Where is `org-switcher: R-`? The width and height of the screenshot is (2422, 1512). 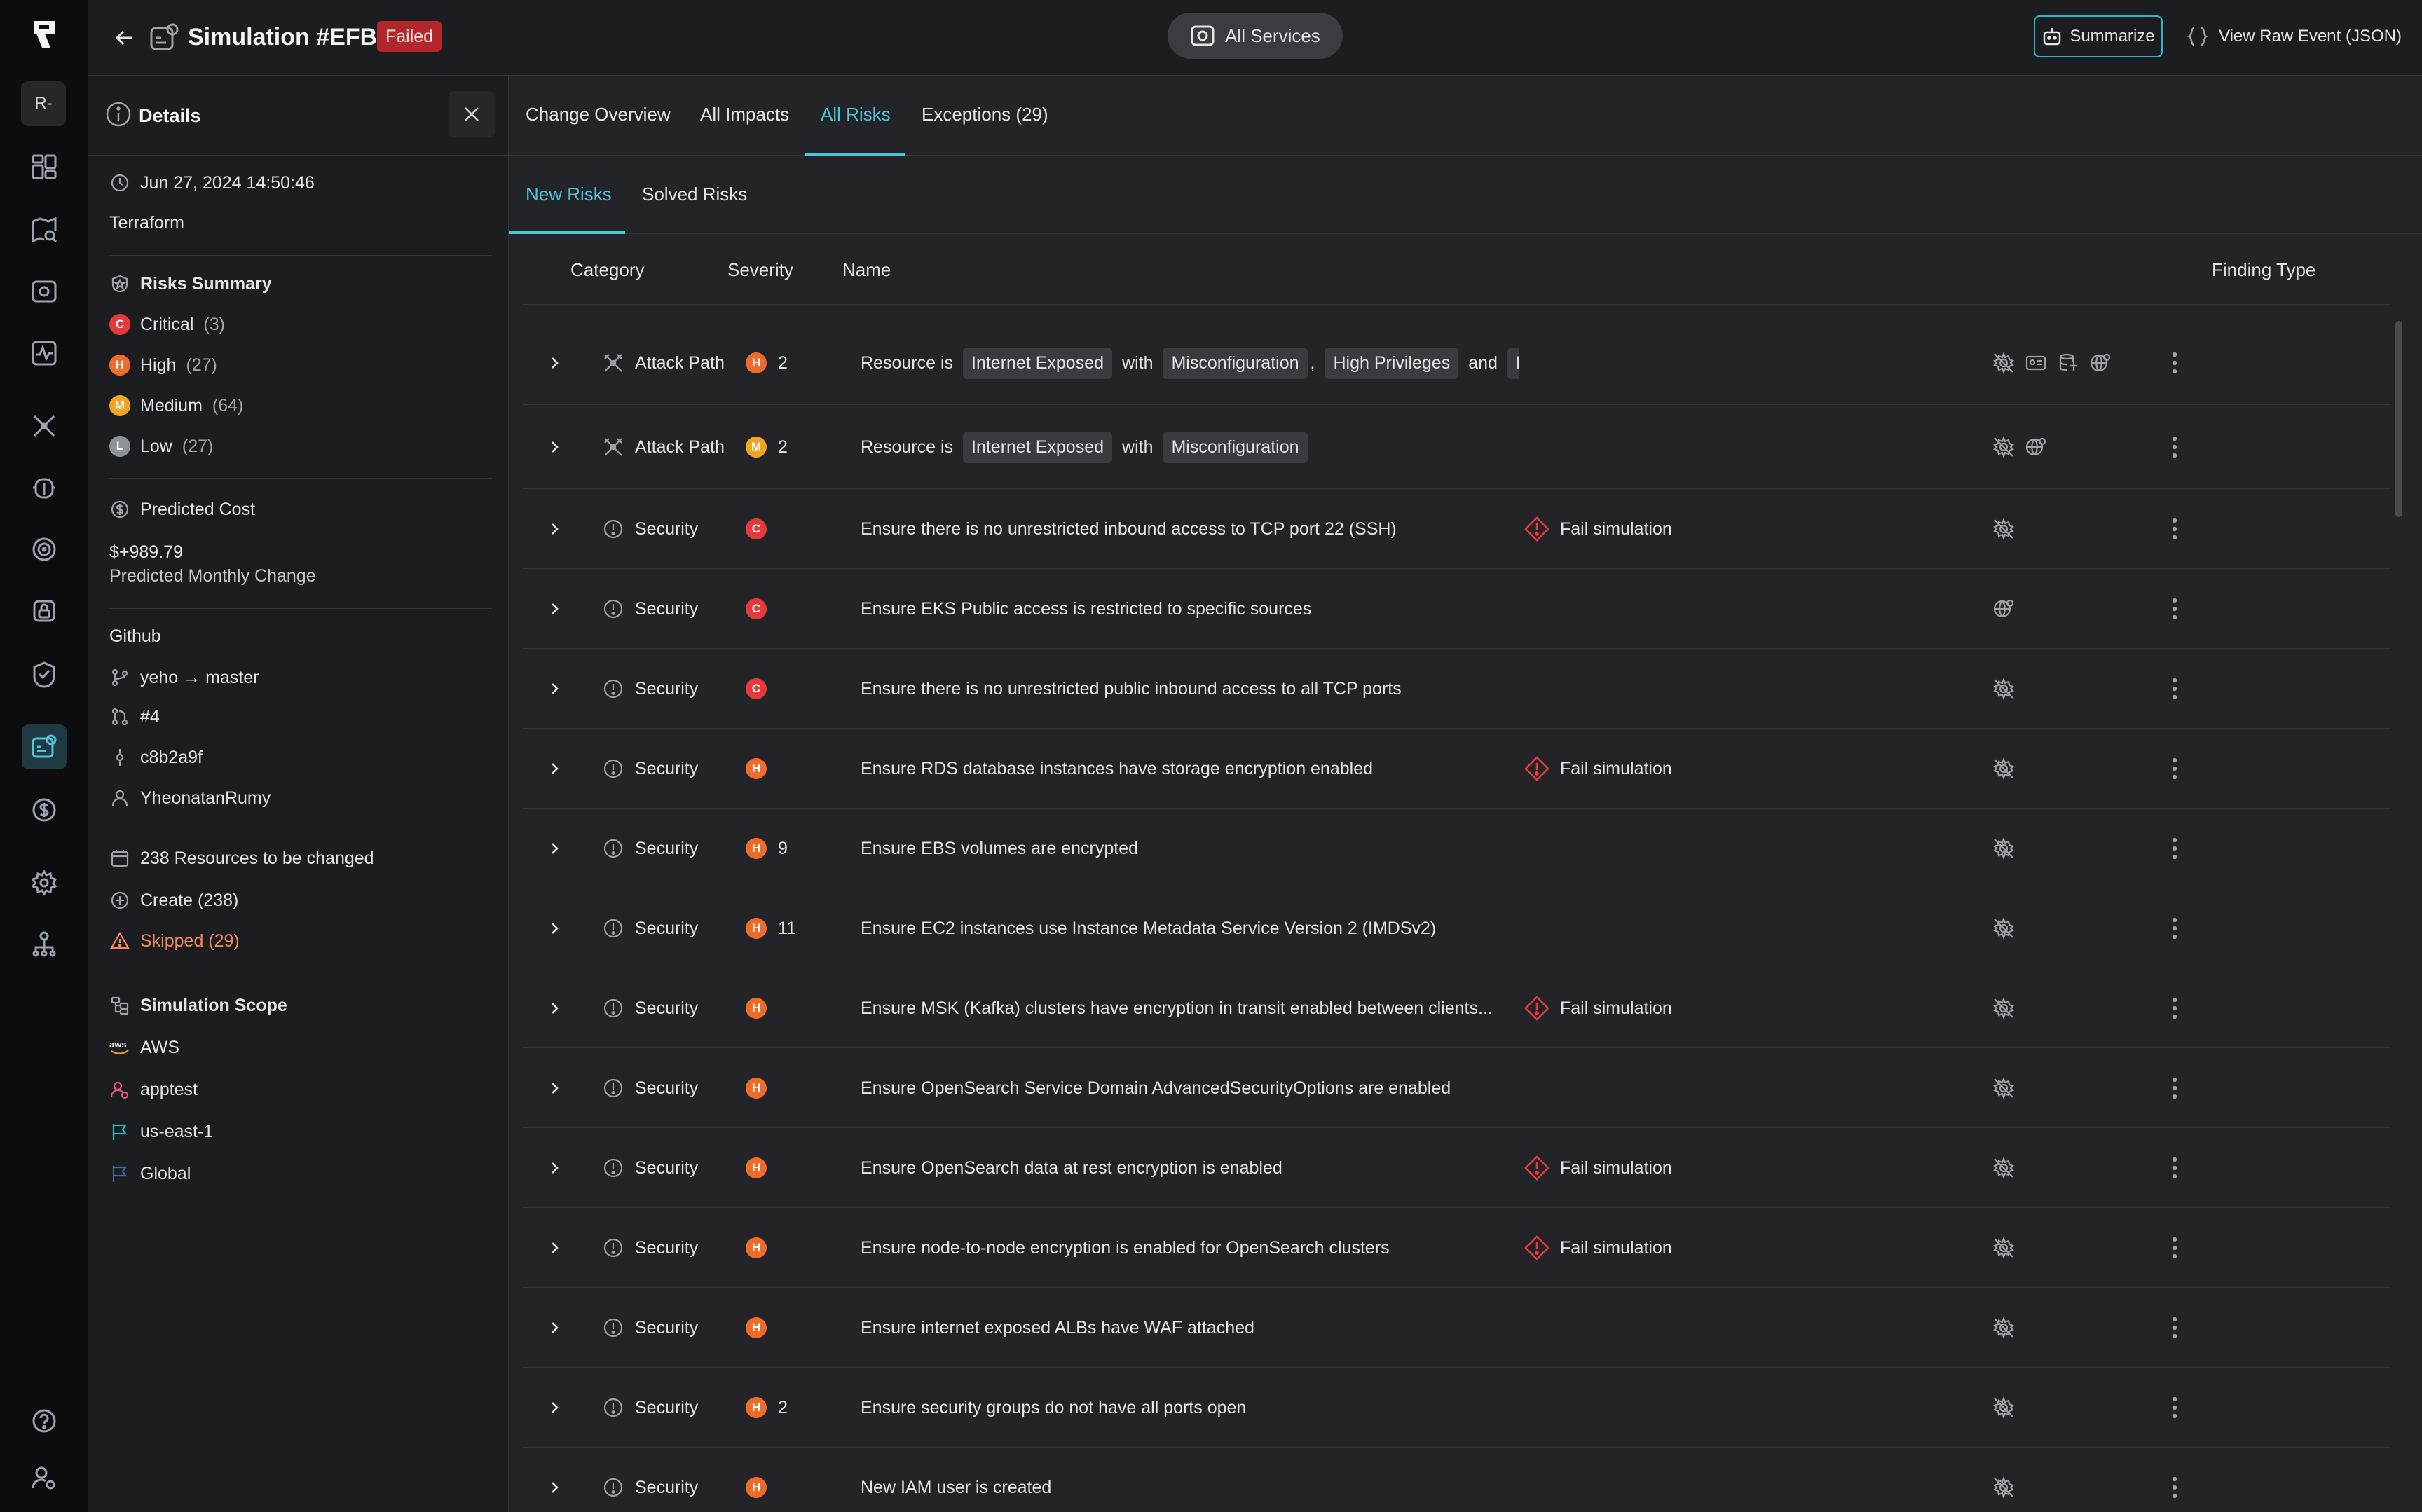 org-switcher: R- is located at coordinates (43, 104).